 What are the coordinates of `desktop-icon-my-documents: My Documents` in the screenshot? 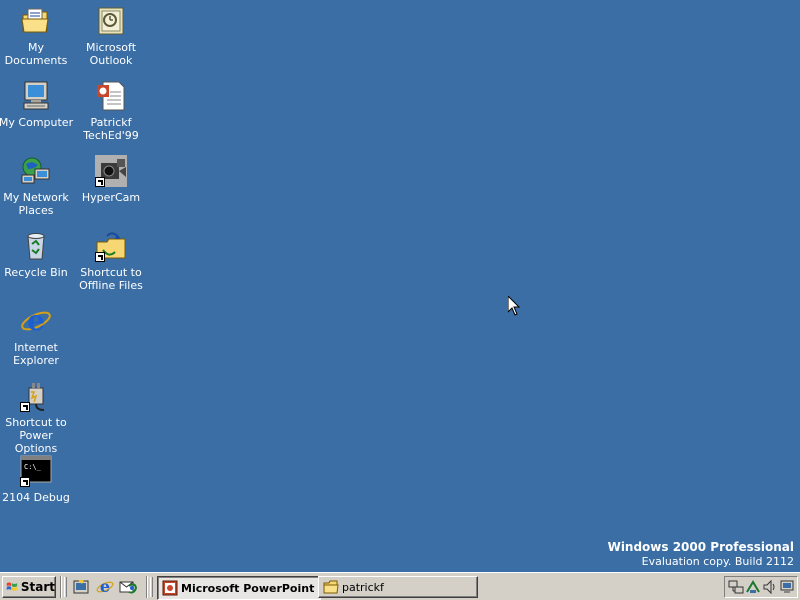 It's located at (37, 34).